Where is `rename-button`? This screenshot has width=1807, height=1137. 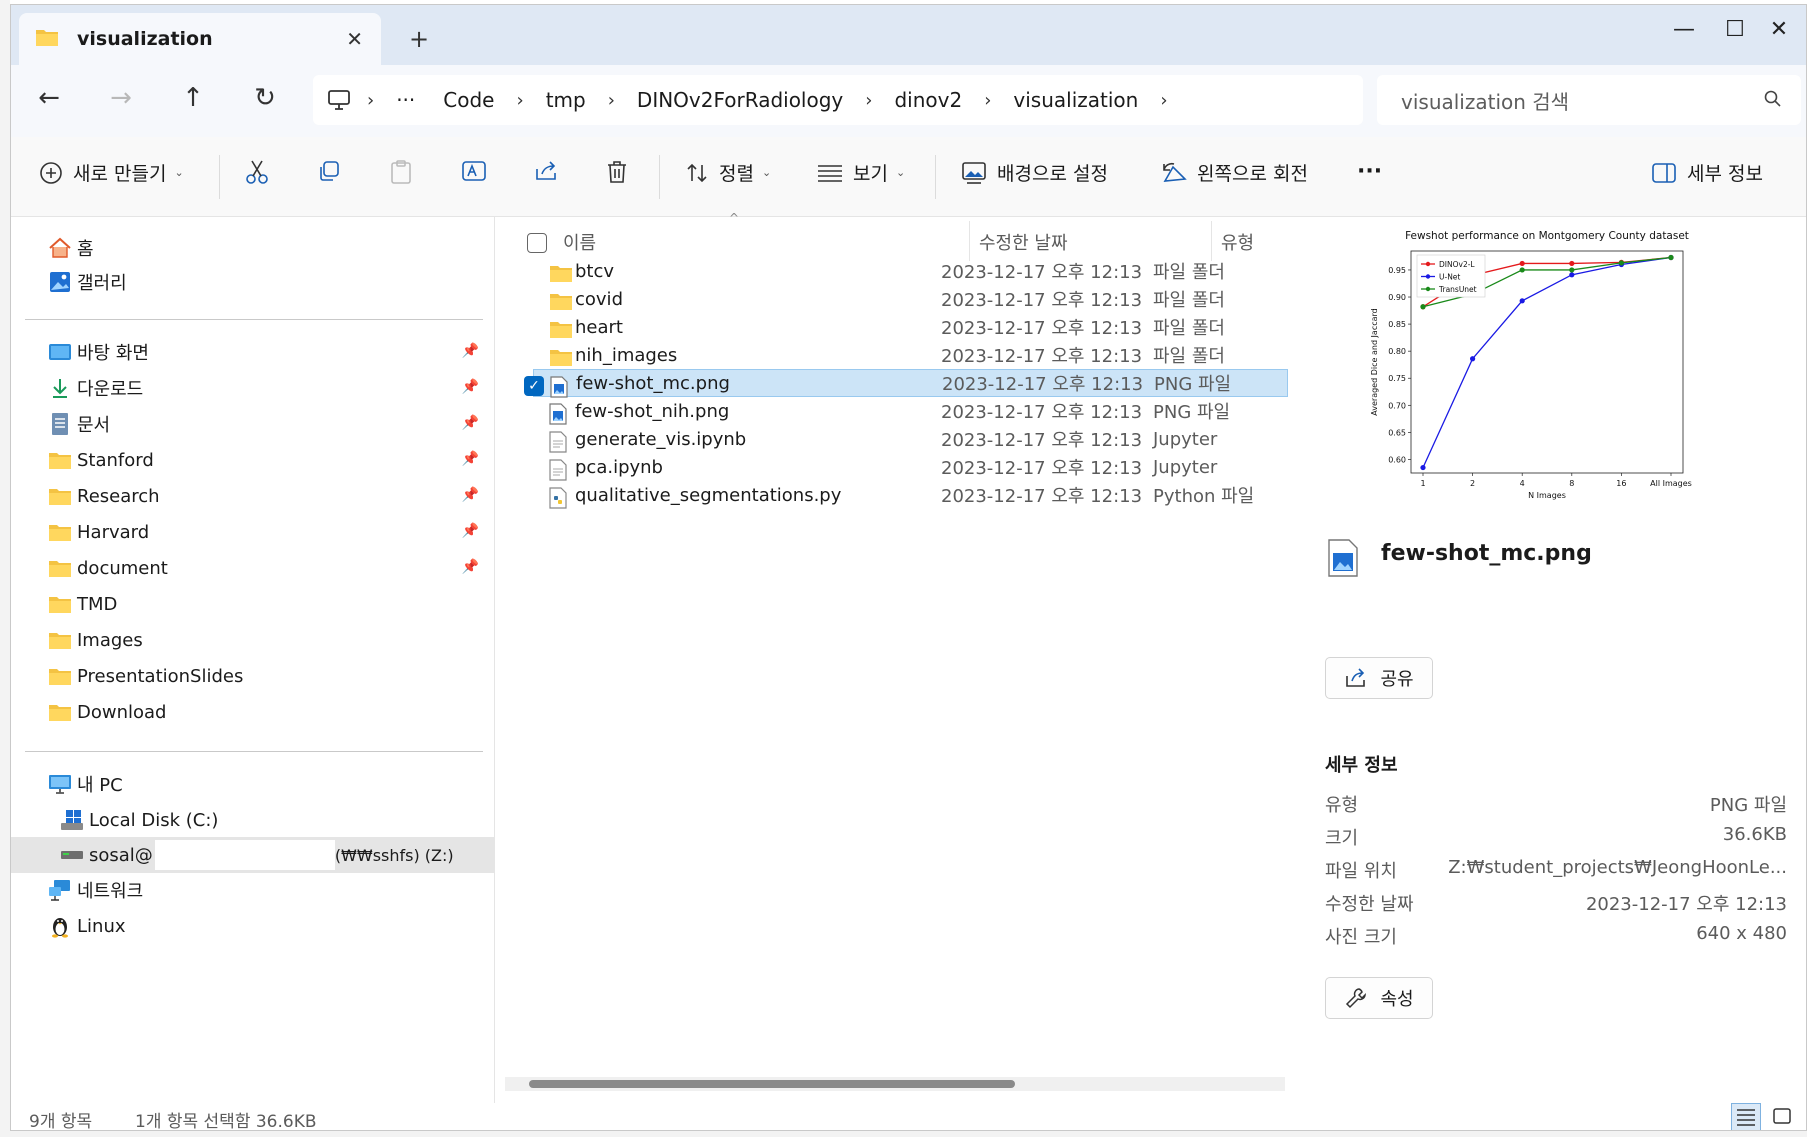 rename-button is located at coordinates (479, 171).